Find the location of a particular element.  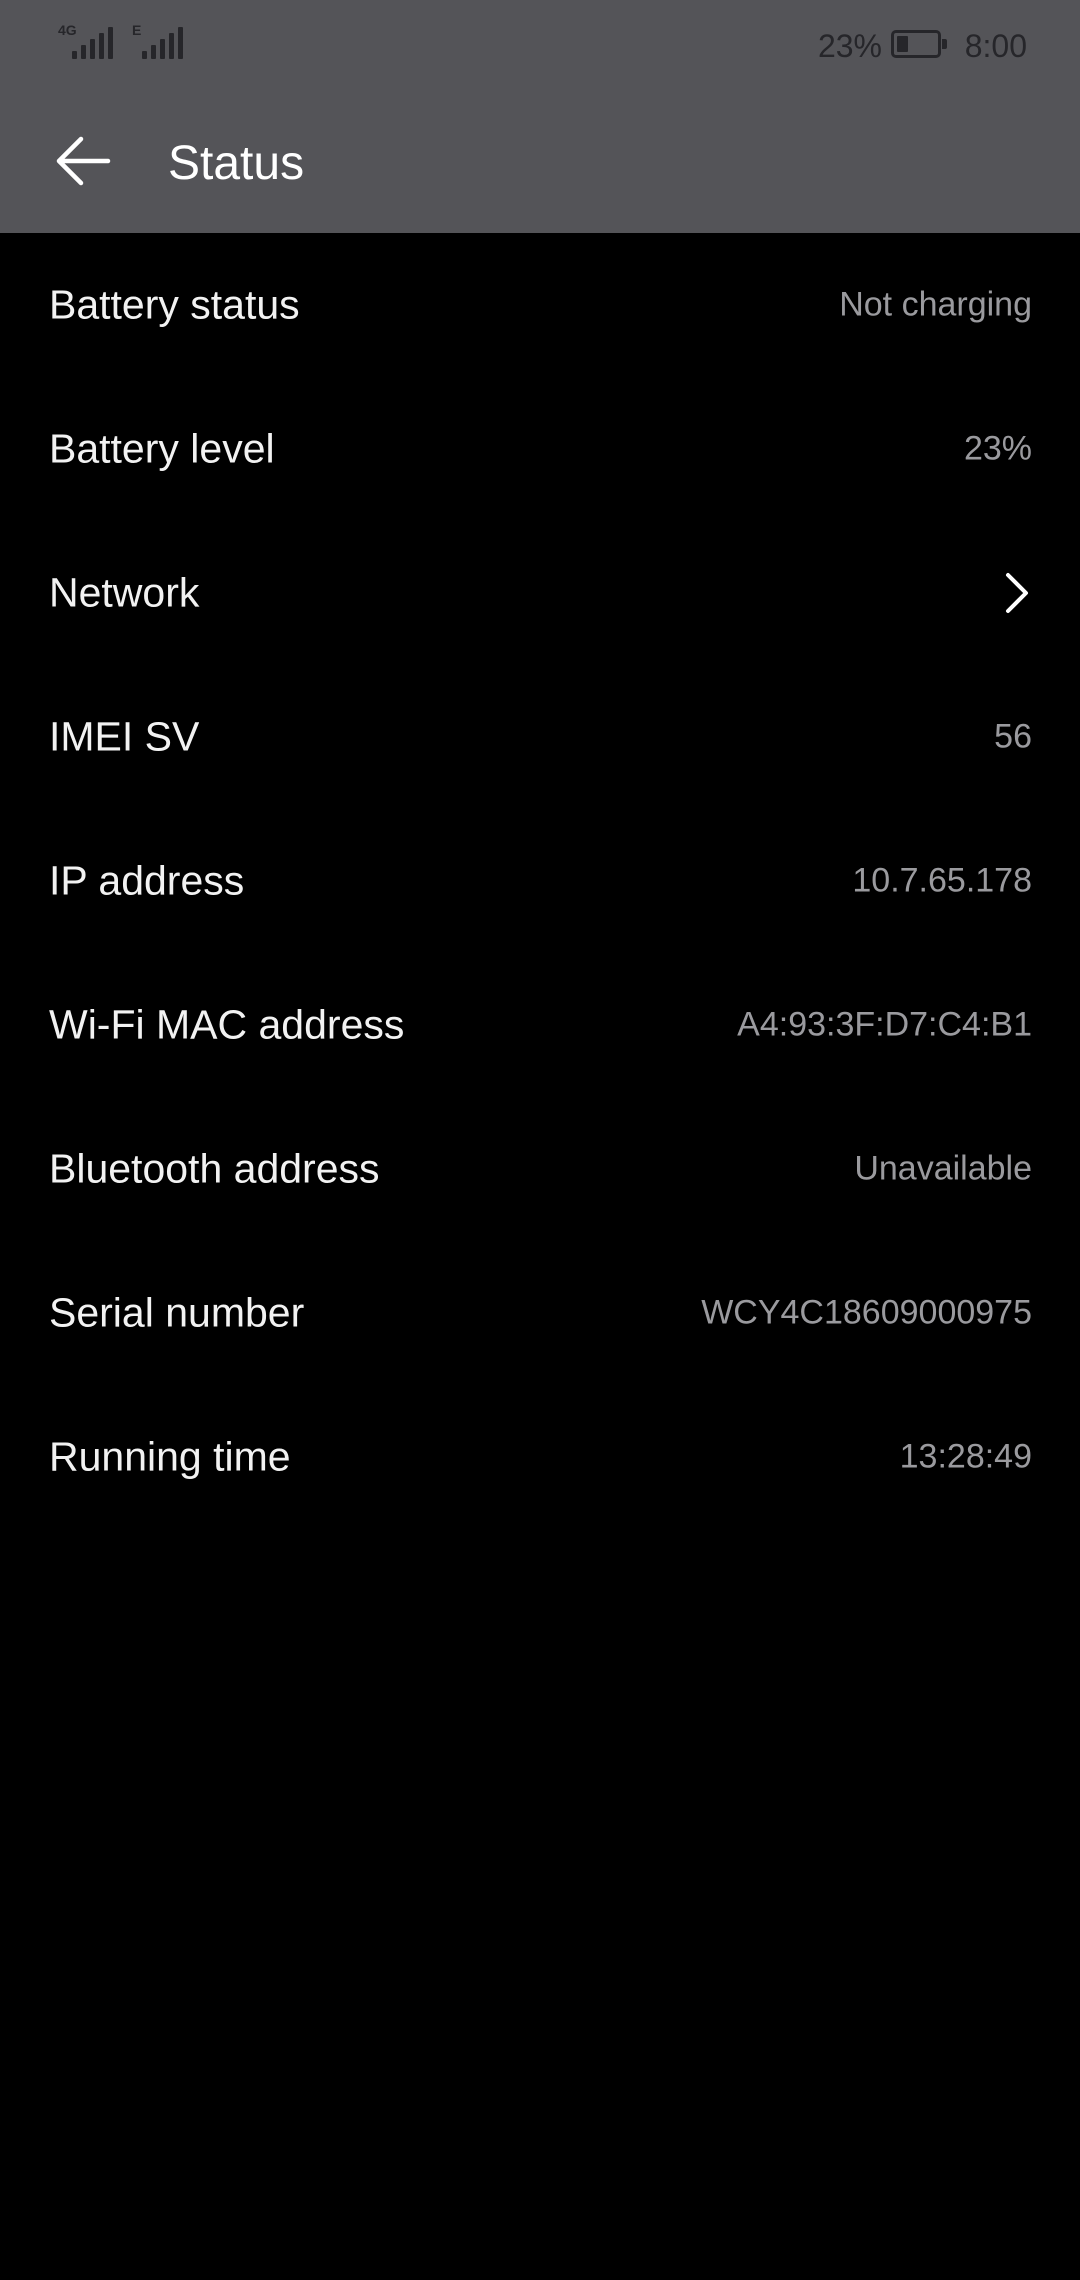

list-item-battery-level: Battery level 23% is located at coordinates (540, 449).